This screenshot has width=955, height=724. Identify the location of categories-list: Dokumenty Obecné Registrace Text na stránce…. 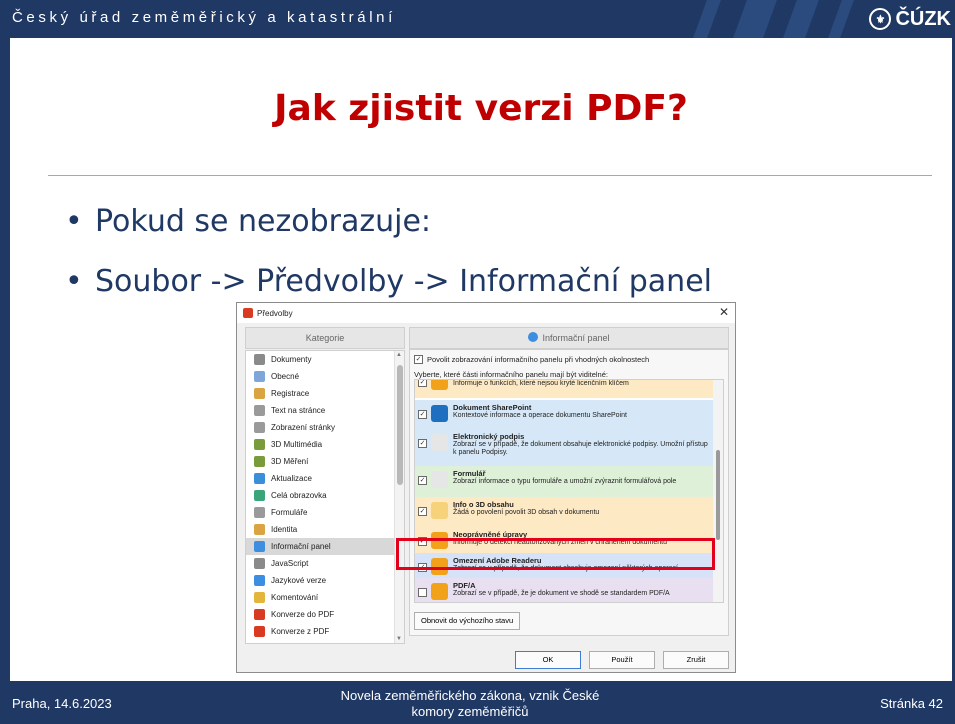
(325, 497).